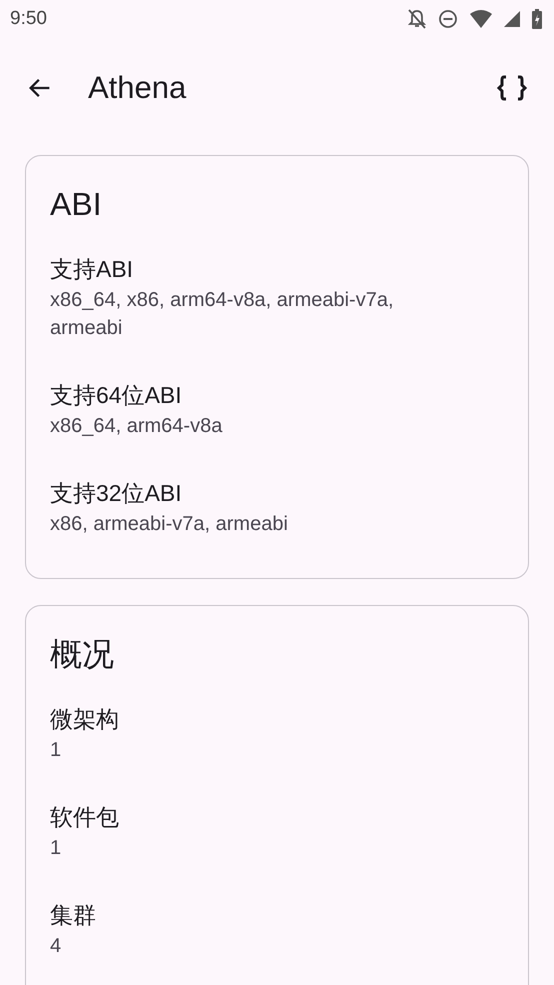 Image resolution: width=554 pixels, height=985 pixels. Describe the element at coordinates (138, 88) in the screenshot. I see `toolbar-title: Athena` at that location.